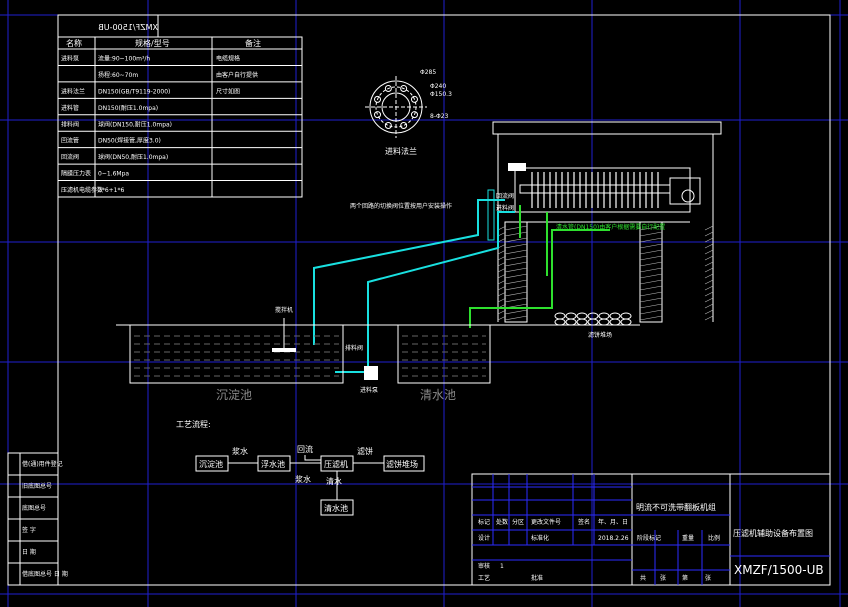 The image size is (848, 607). What do you see at coordinates (584, 522) in the screenshot?
I see `tb-sign: 签名` at bounding box center [584, 522].